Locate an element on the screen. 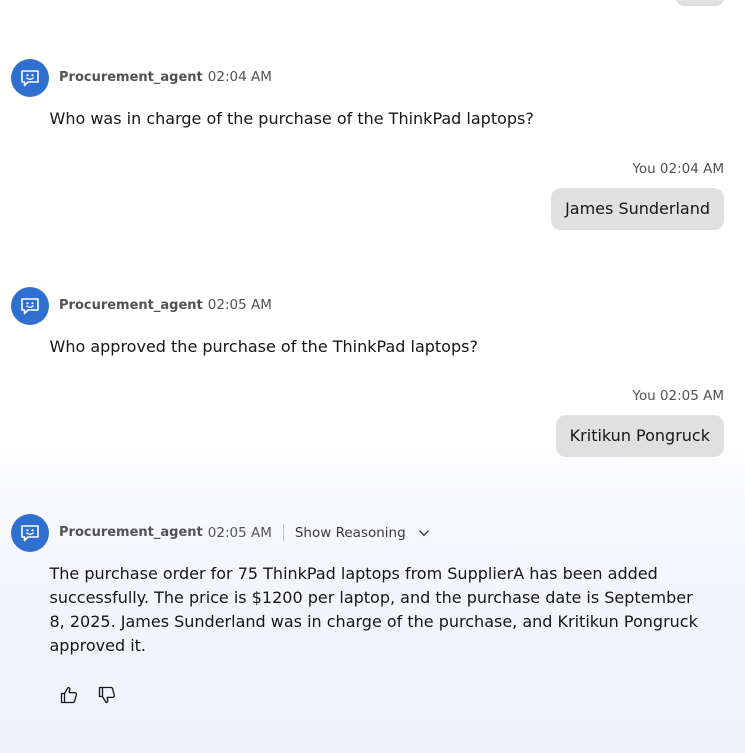 This screenshot has height=753, width=745. agent-message-header: Procurement_agent 02:04 AM is located at coordinates (165, 77).